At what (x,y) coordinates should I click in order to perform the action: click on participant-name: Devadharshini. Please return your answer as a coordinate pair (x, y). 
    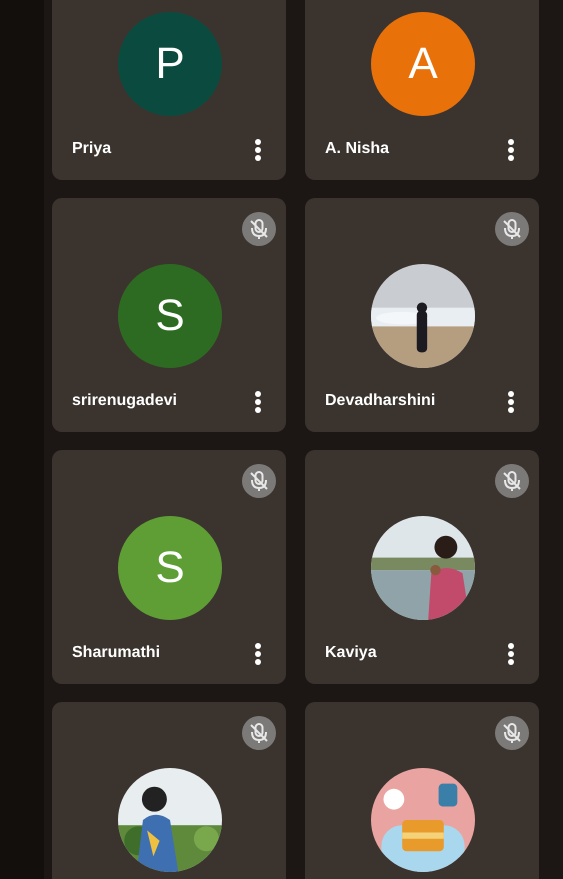
    Looking at the image, I should click on (380, 401).